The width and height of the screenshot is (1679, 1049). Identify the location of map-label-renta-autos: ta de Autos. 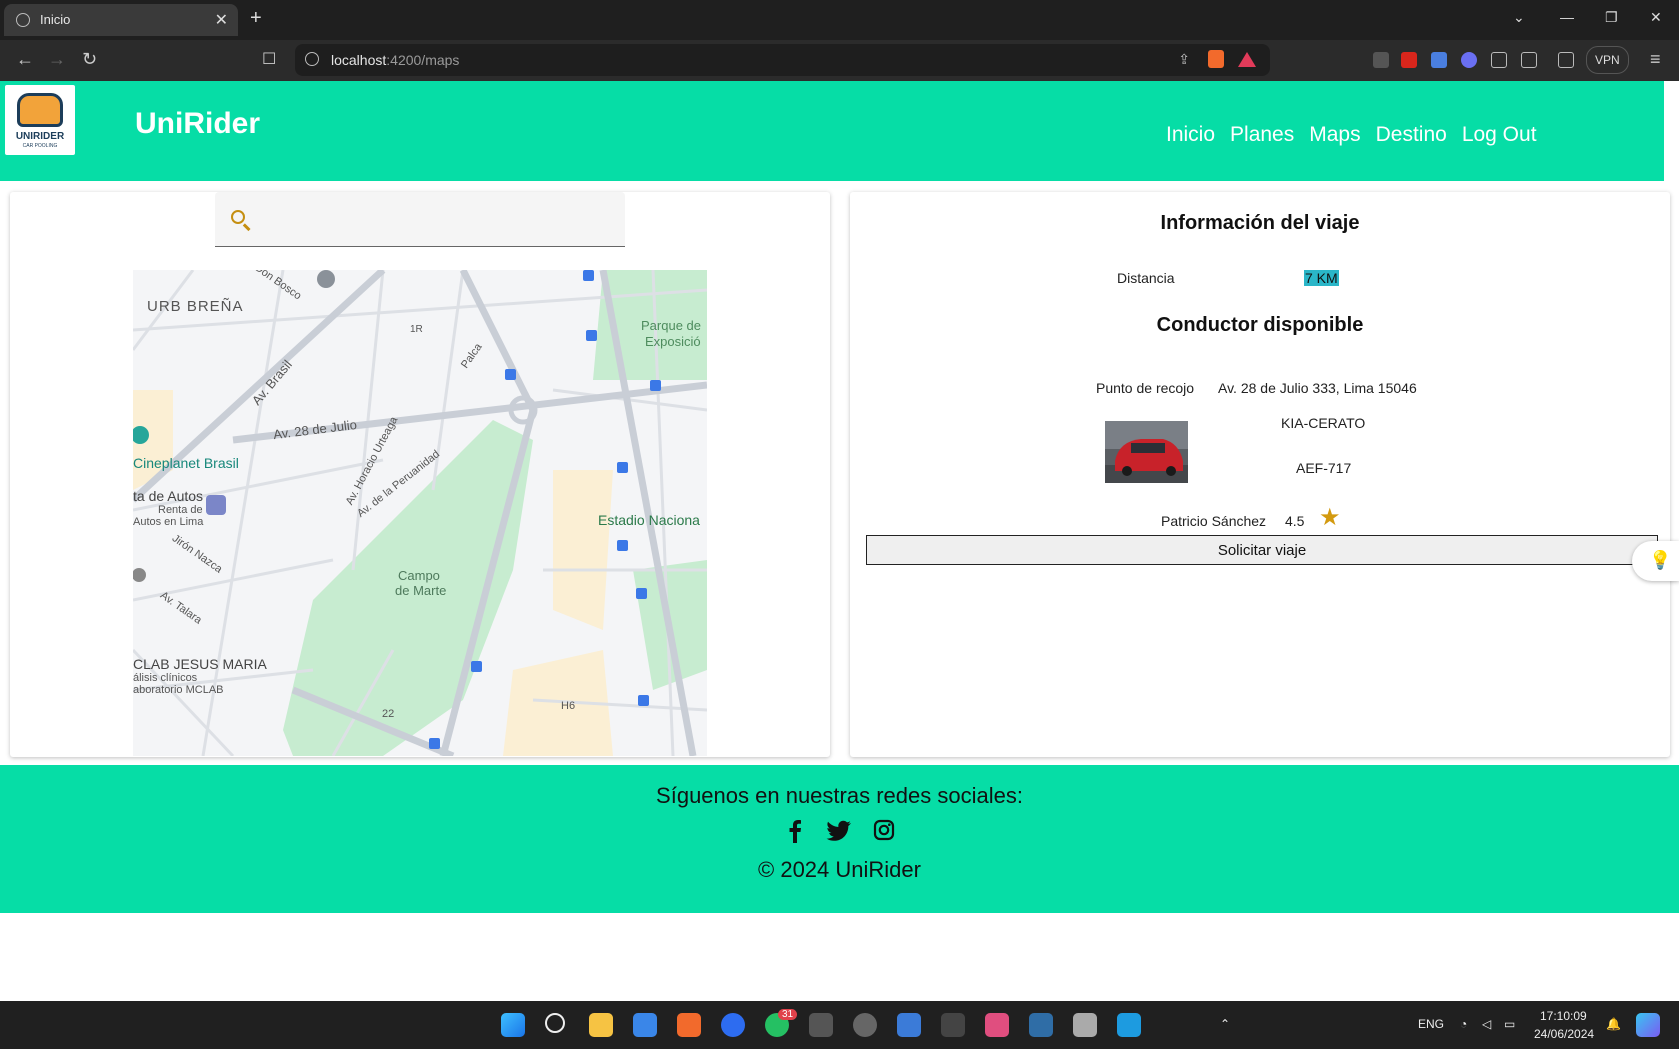
(168, 496).